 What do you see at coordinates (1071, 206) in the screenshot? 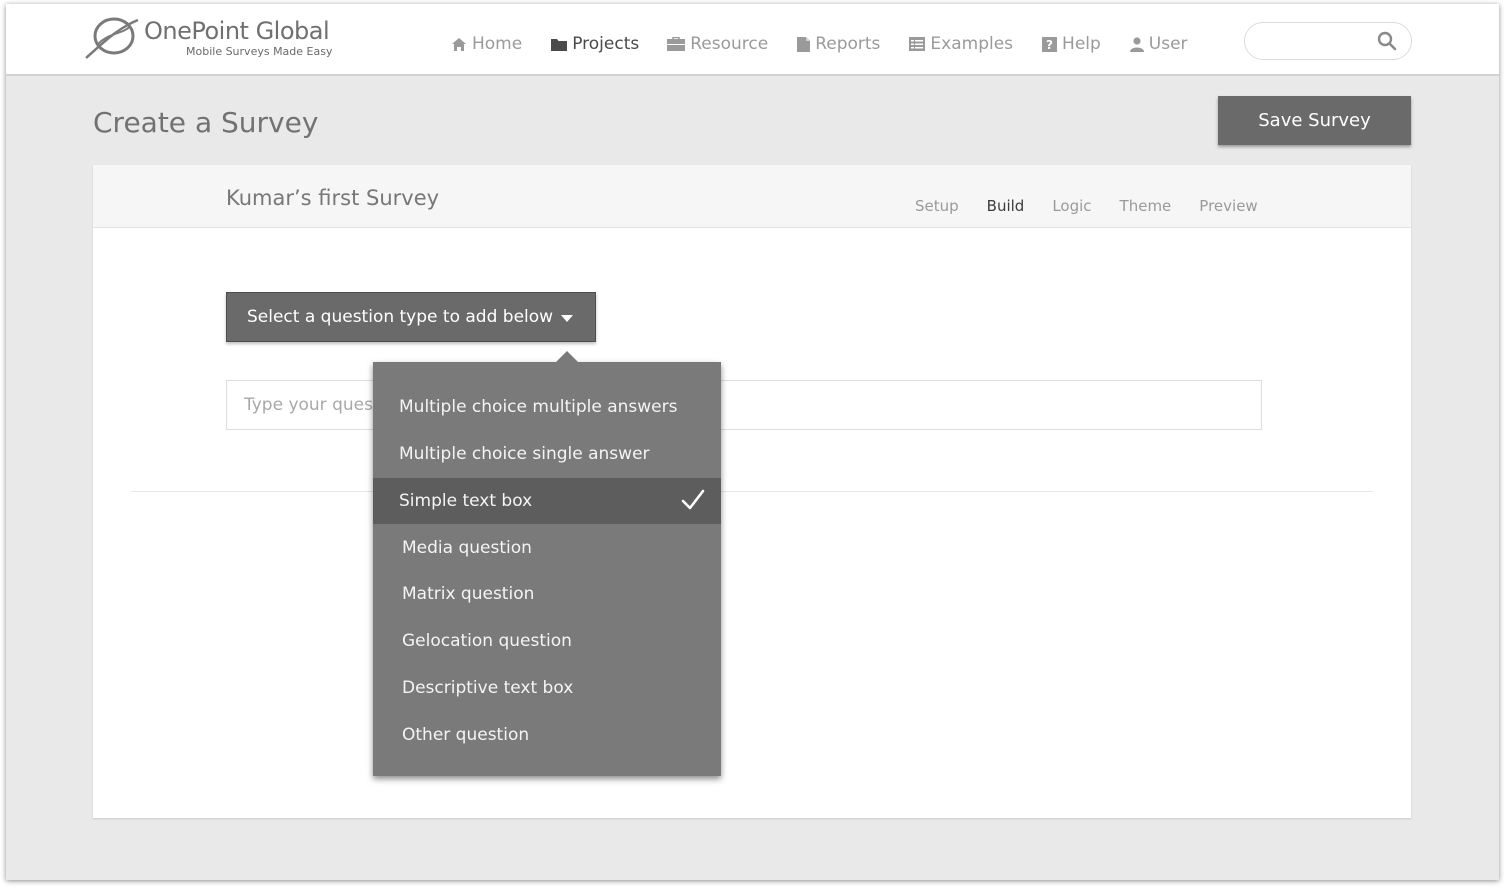
I see `tab-logic: Logic` at bounding box center [1071, 206].